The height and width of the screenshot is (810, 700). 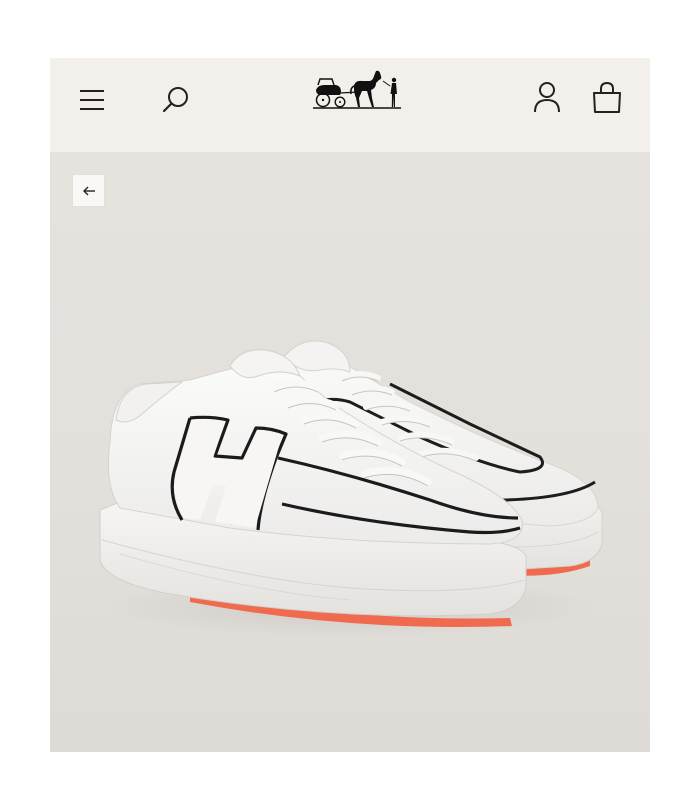 I want to click on user-icon, so click(x=547, y=97).